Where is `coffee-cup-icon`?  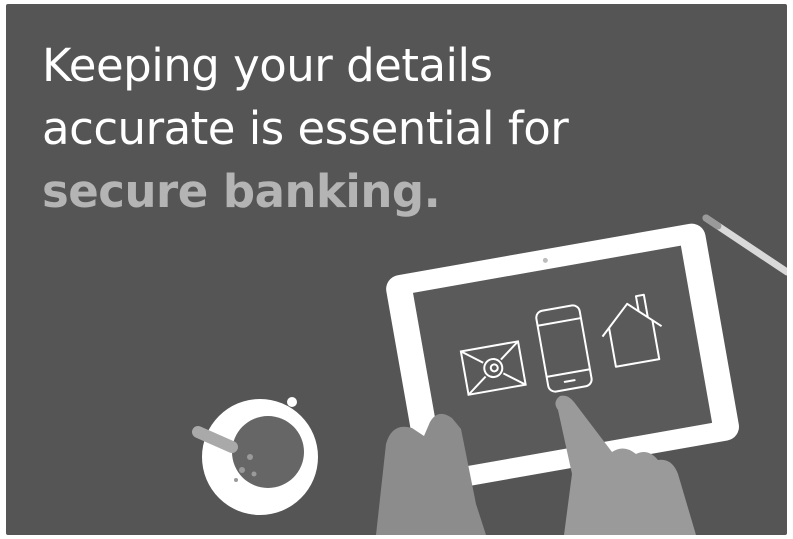 coffee-cup-icon is located at coordinates (255, 456).